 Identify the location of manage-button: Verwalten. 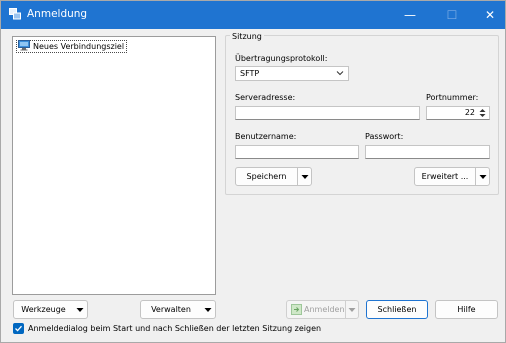
(178, 309).